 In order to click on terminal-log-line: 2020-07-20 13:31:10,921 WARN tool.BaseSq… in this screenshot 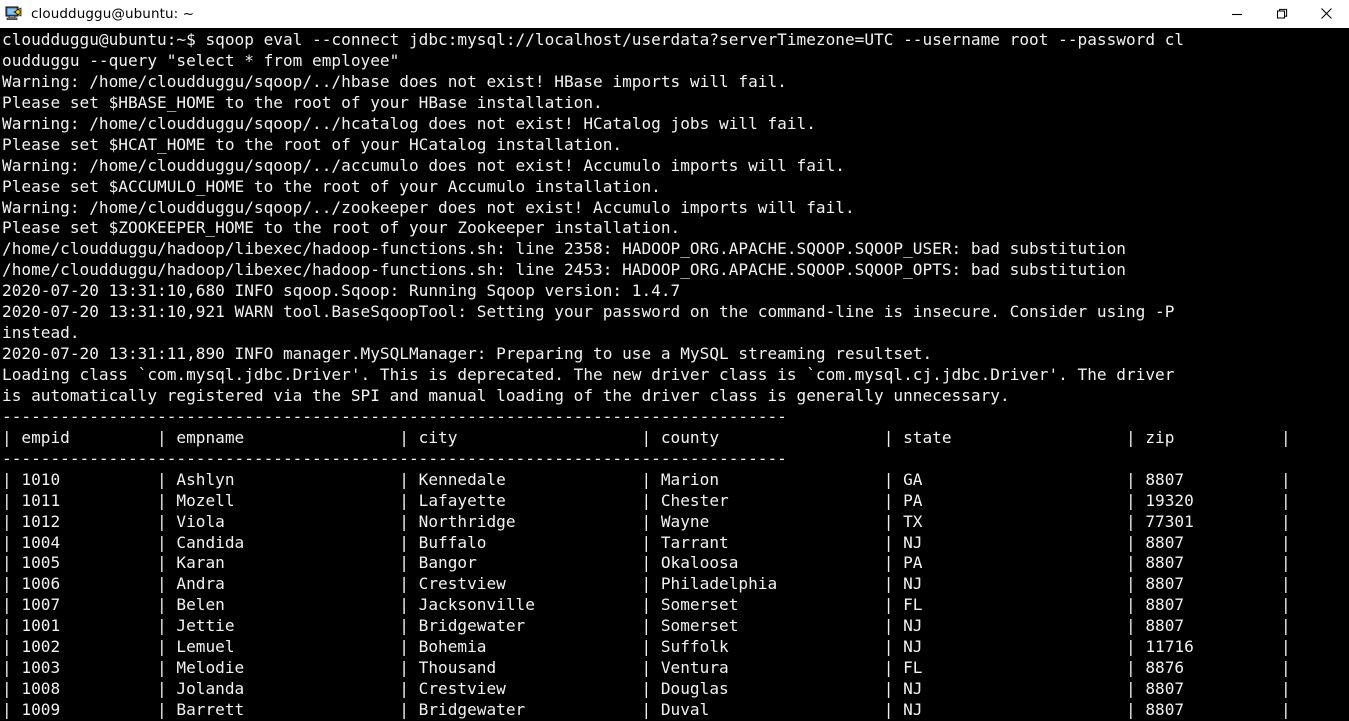, I will do `click(588, 312)`.